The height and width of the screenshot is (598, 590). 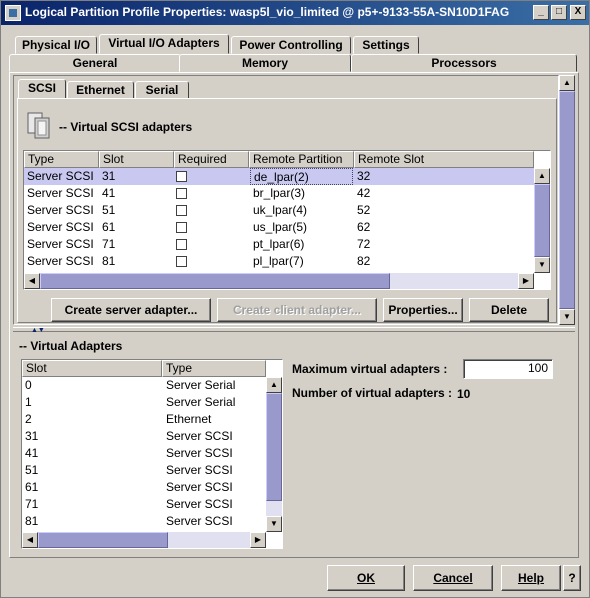 What do you see at coordinates (144, 521) in the screenshot?
I see `list-item: 81 Server SCSI` at bounding box center [144, 521].